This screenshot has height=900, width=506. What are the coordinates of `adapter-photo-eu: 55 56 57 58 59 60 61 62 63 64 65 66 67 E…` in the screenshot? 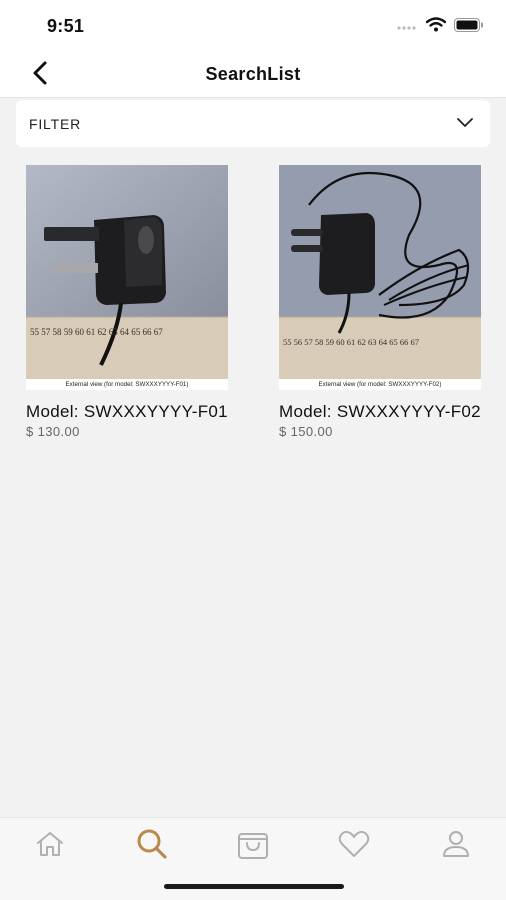 It's located at (380, 277).